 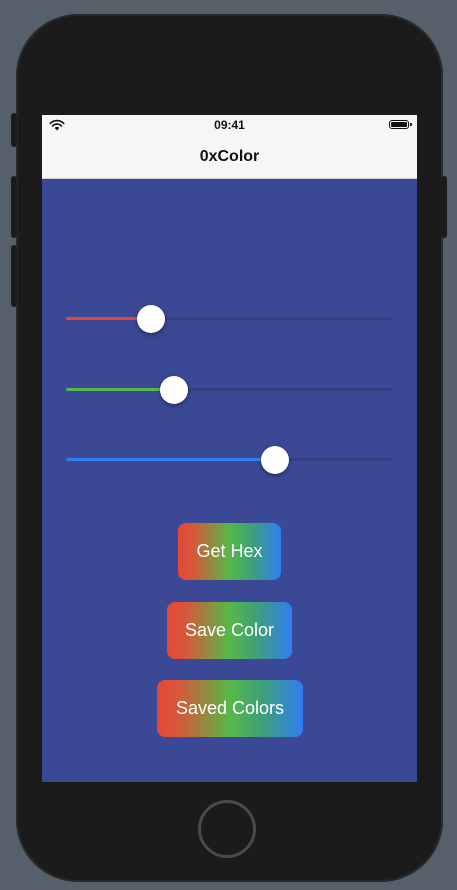 I want to click on status-bar: 09:41, so click(x=229, y=125).